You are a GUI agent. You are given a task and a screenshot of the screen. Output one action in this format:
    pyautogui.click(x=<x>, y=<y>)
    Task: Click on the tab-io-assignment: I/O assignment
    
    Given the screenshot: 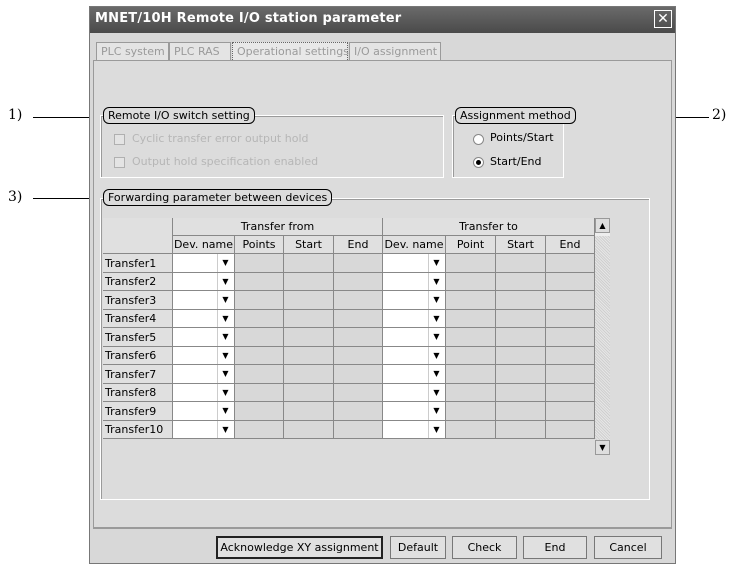 What is the action you would take?
    pyautogui.click(x=395, y=51)
    